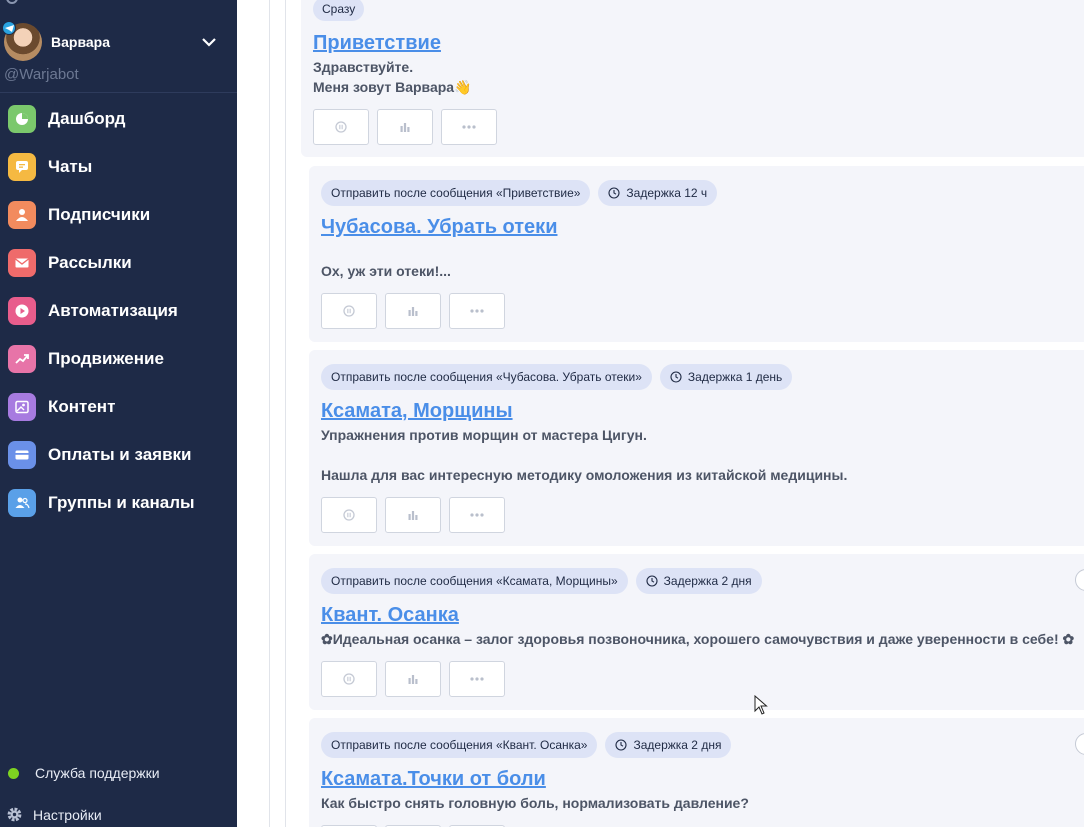 This screenshot has height=827, width=1084. What do you see at coordinates (22, 167) in the screenshot?
I see `chat-icon` at bounding box center [22, 167].